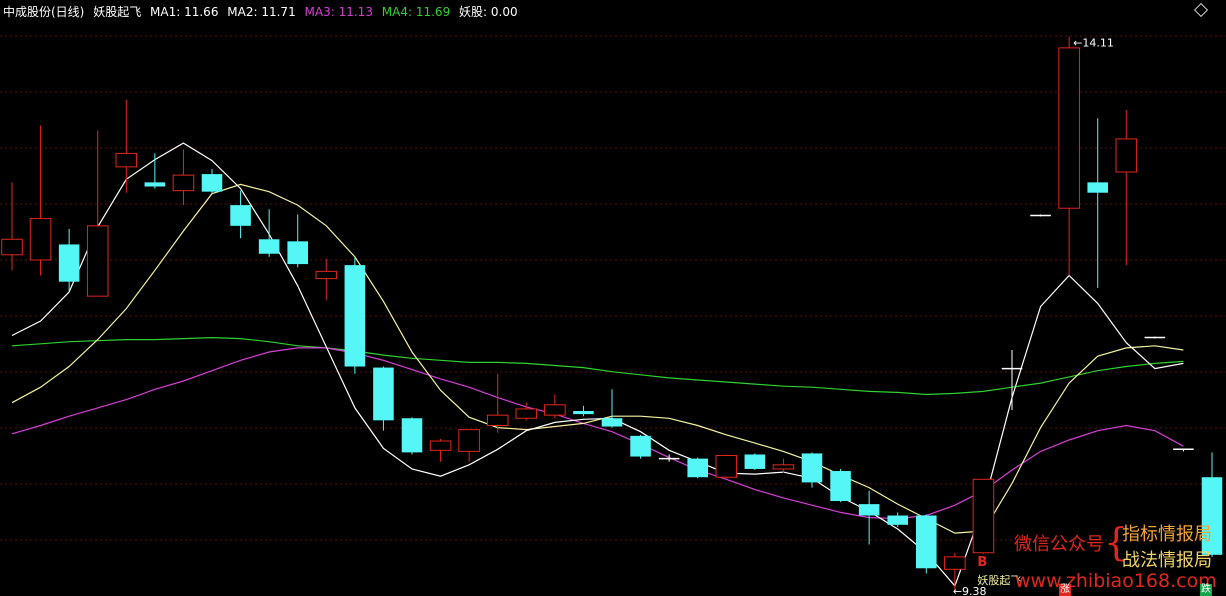 The image size is (1226, 596). Describe the element at coordinates (416, 12) in the screenshot. I see `ma4-value: MA4: 11.69` at that location.